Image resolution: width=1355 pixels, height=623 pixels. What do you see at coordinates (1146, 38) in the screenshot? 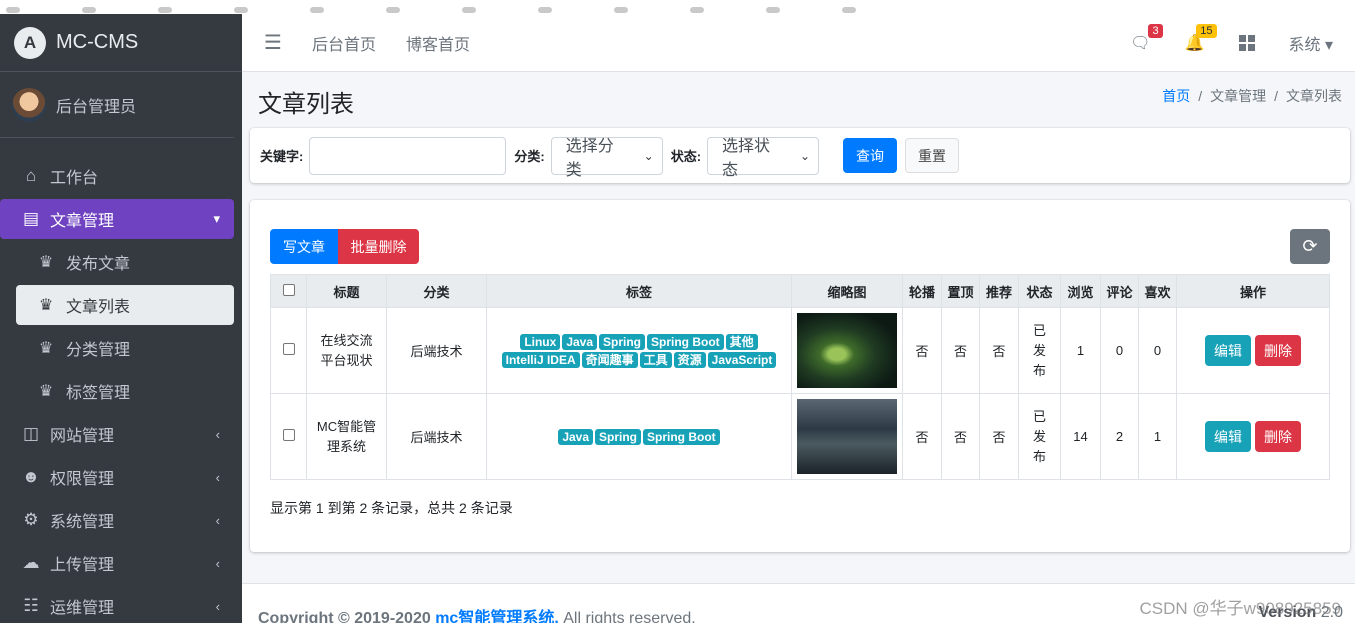
I see `messages-button: 🗨 3` at bounding box center [1146, 38].